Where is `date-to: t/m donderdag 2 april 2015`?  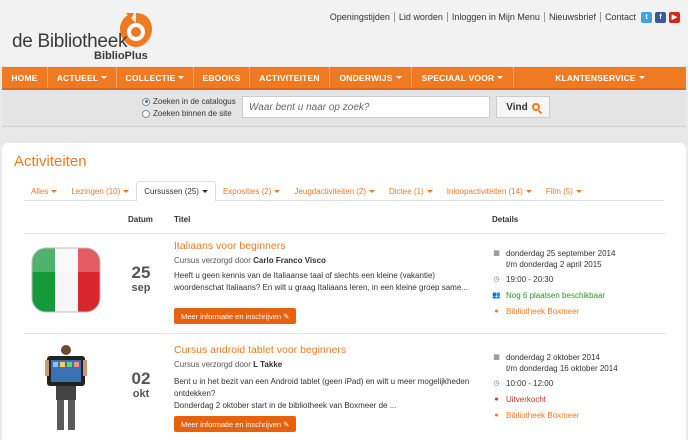
date-to: t/m donderdag 2 april 2015 is located at coordinates (554, 264).